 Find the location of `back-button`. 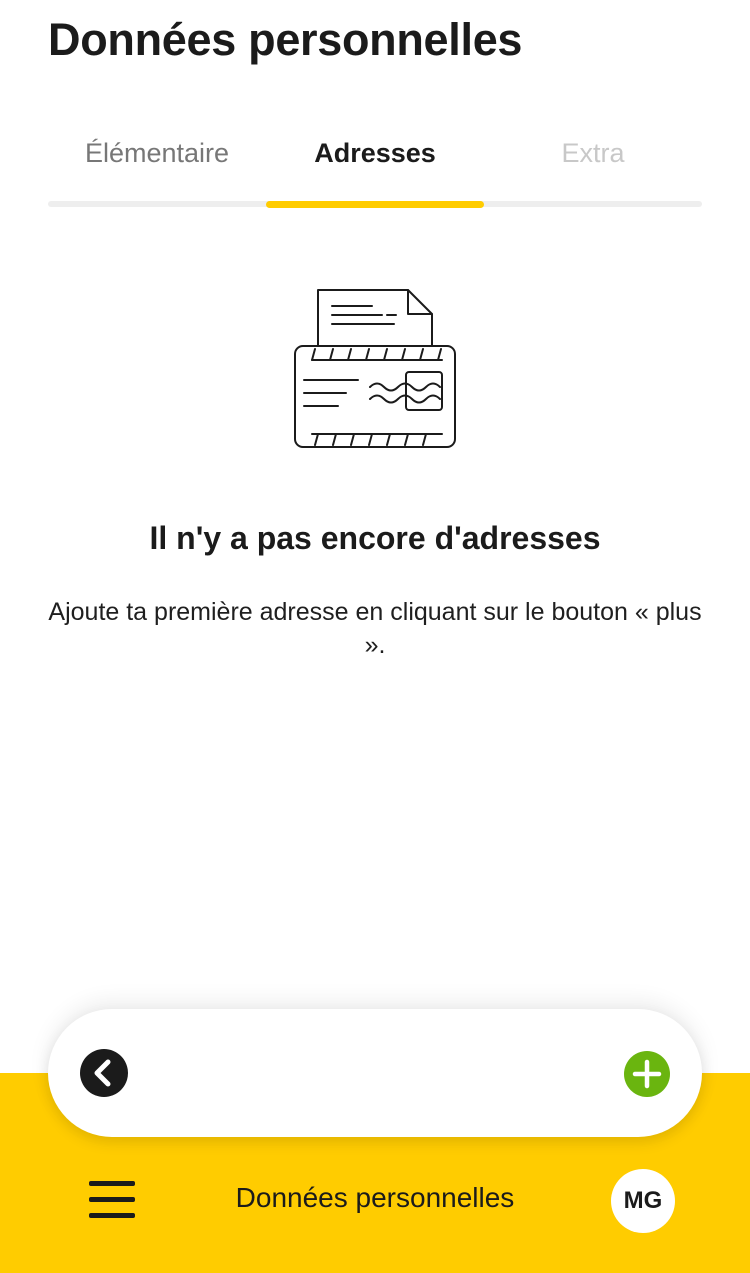

back-button is located at coordinates (104, 1073).